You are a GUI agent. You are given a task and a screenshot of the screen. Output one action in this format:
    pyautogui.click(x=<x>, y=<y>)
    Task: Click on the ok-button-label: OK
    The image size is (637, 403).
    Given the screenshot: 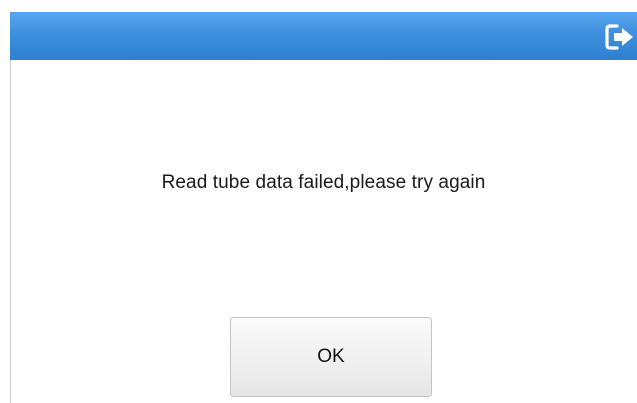 What is the action you would take?
    pyautogui.click(x=331, y=356)
    